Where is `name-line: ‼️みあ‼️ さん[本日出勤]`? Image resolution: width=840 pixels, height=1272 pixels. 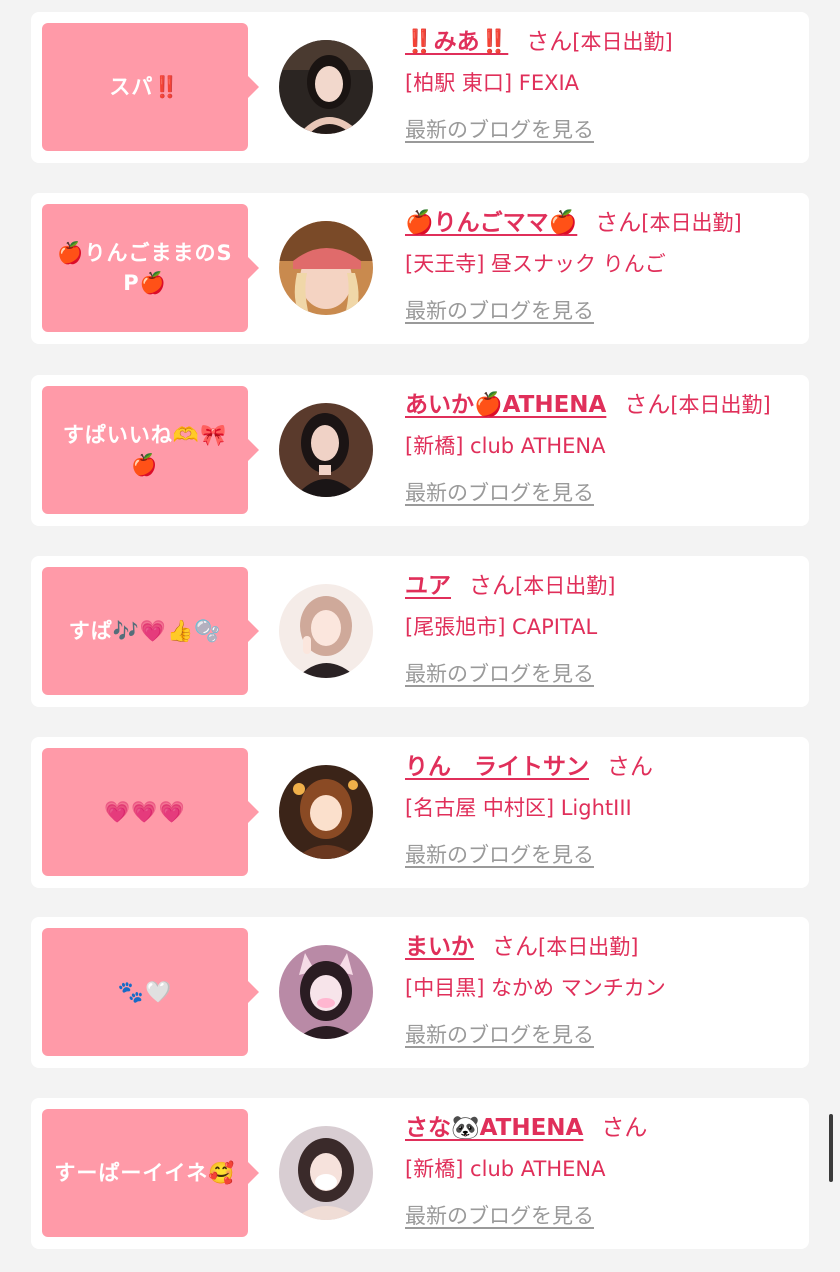 name-line: ‼️みあ‼️ さん[本日出勤] is located at coordinates (605, 42).